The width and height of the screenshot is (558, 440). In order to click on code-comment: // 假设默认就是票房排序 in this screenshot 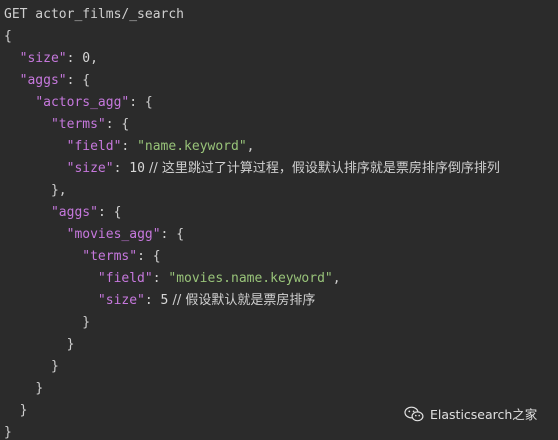, I will do `click(242, 300)`.